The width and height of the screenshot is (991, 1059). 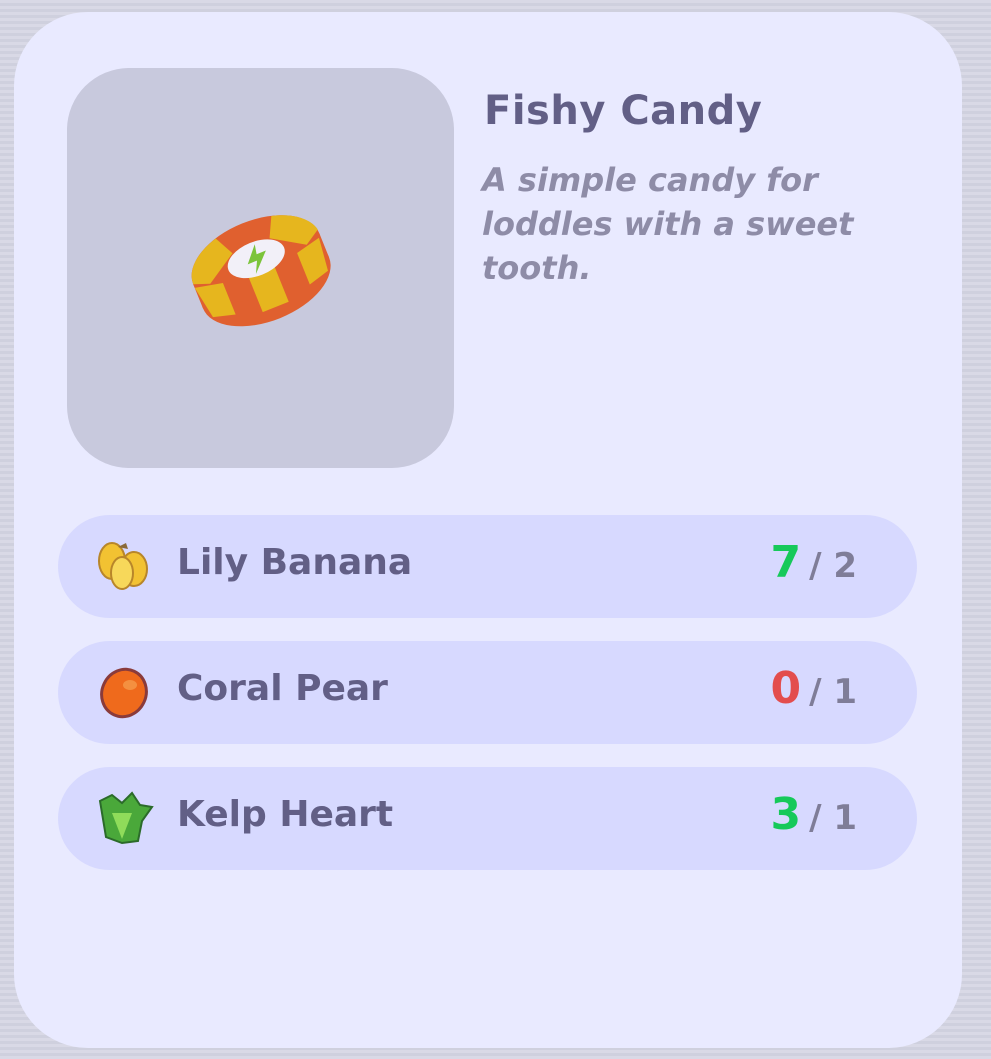 I want to click on ingredient-name: Lily Banana, so click(x=295, y=562).